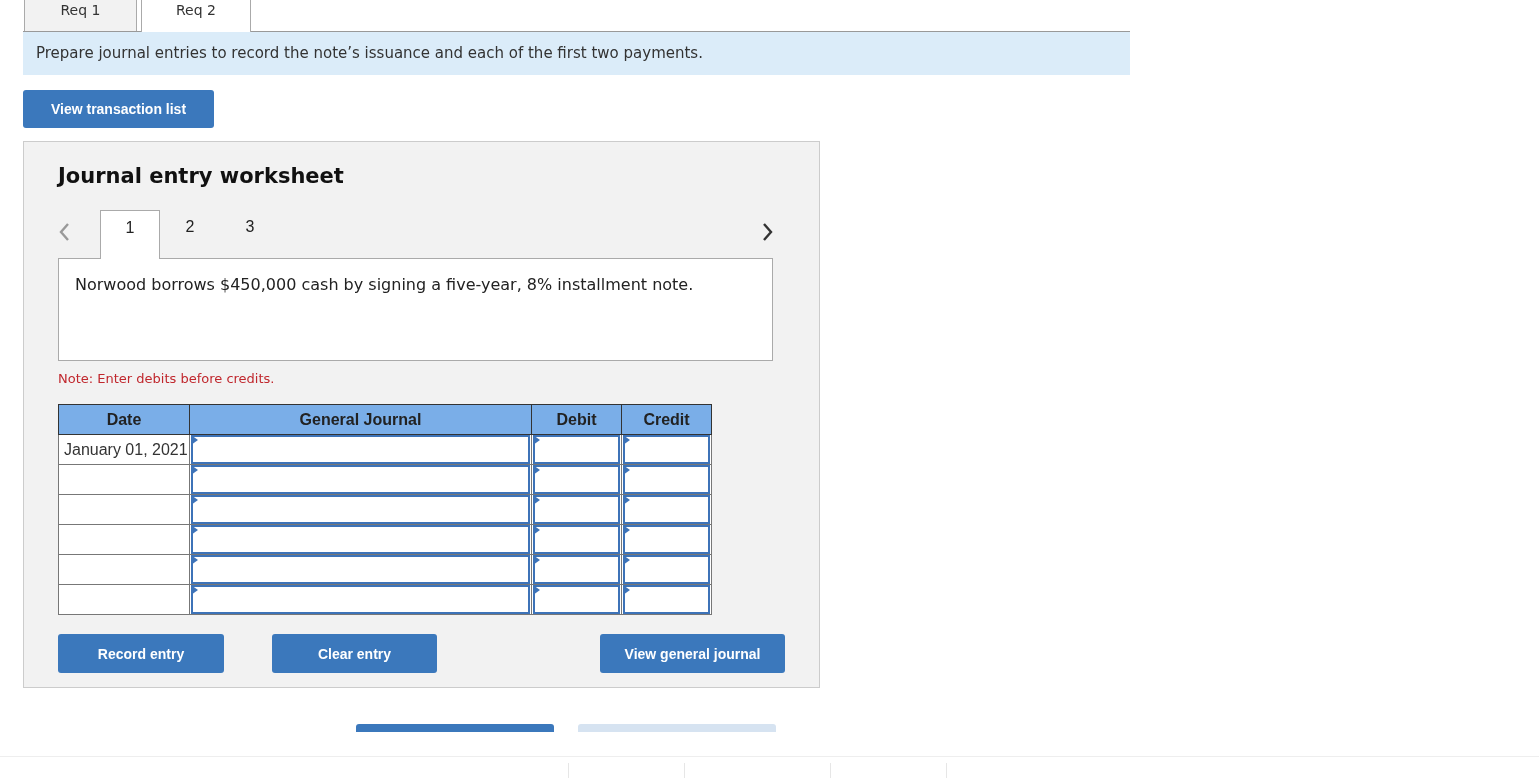 This screenshot has width=1539, height=778. Describe the element at coordinates (692, 653) in the screenshot. I see `view-general-journal-button: View general journal` at that location.